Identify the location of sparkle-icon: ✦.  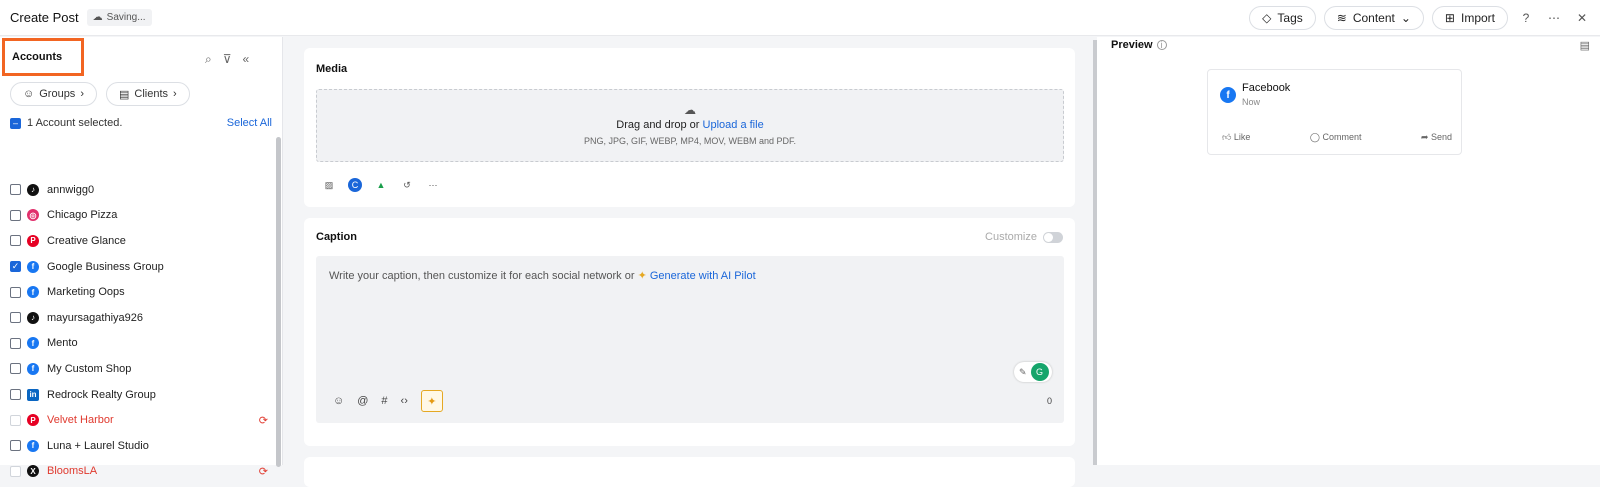
(642, 276).